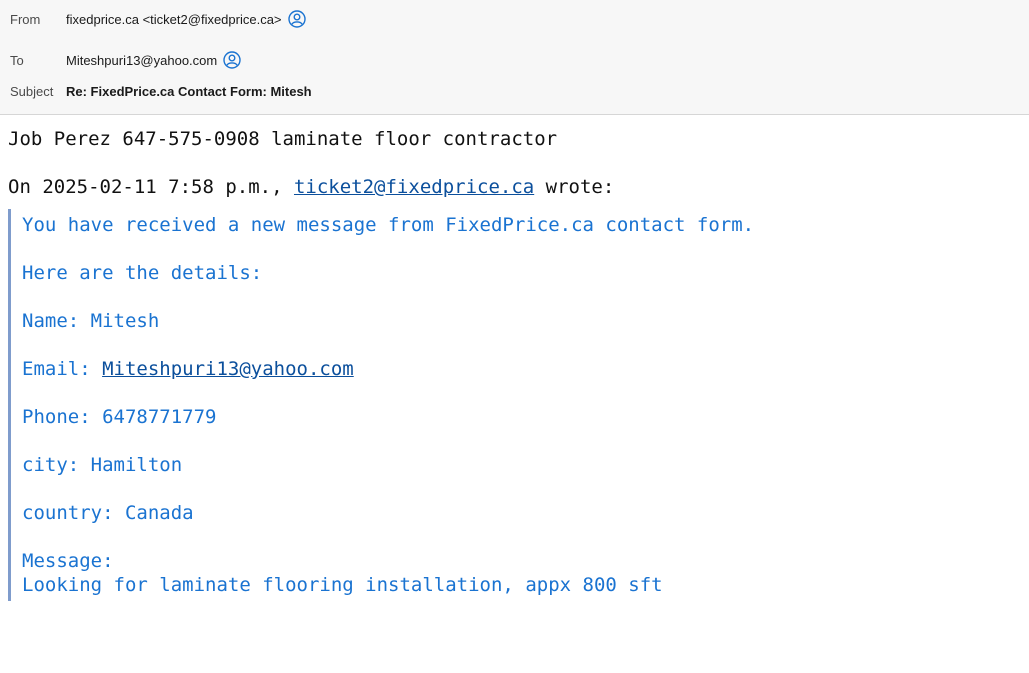 Image resolution: width=1029 pixels, height=673 pixels. What do you see at coordinates (119, 417) in the screenshot?
I see `quoted-phone: Phone: 6478771779` at bounding box center [119, 417].